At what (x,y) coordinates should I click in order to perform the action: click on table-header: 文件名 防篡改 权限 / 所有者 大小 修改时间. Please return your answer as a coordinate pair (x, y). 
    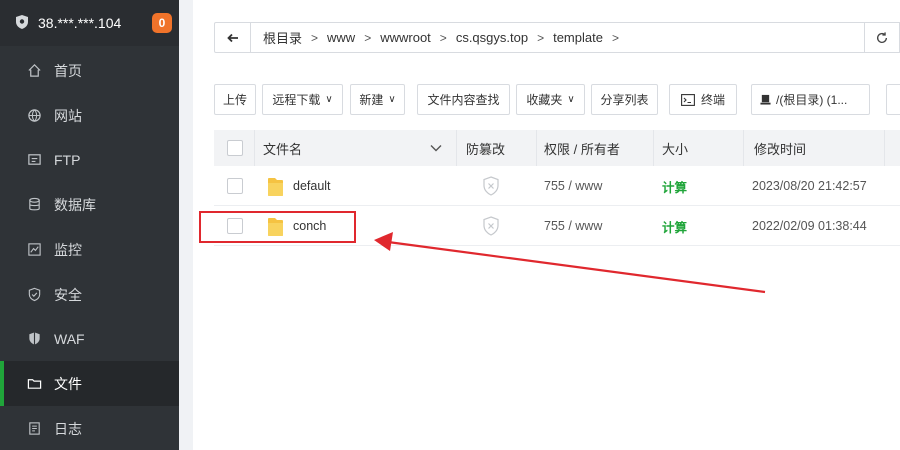
    Looking at the image, I should click on (557, 148).